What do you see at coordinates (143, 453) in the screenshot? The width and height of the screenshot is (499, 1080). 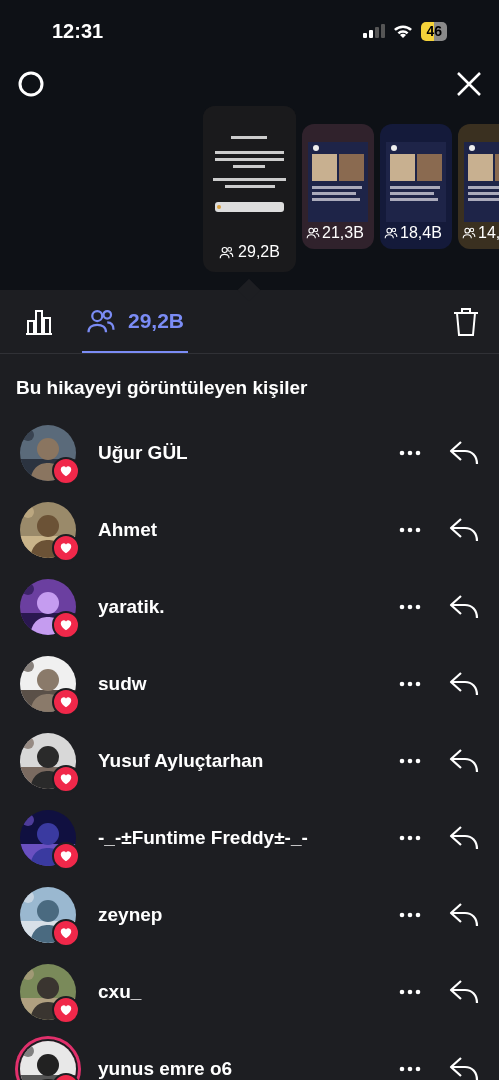 I see `viewer-name: Uğur GÜL` at bounding box center [143, 453].